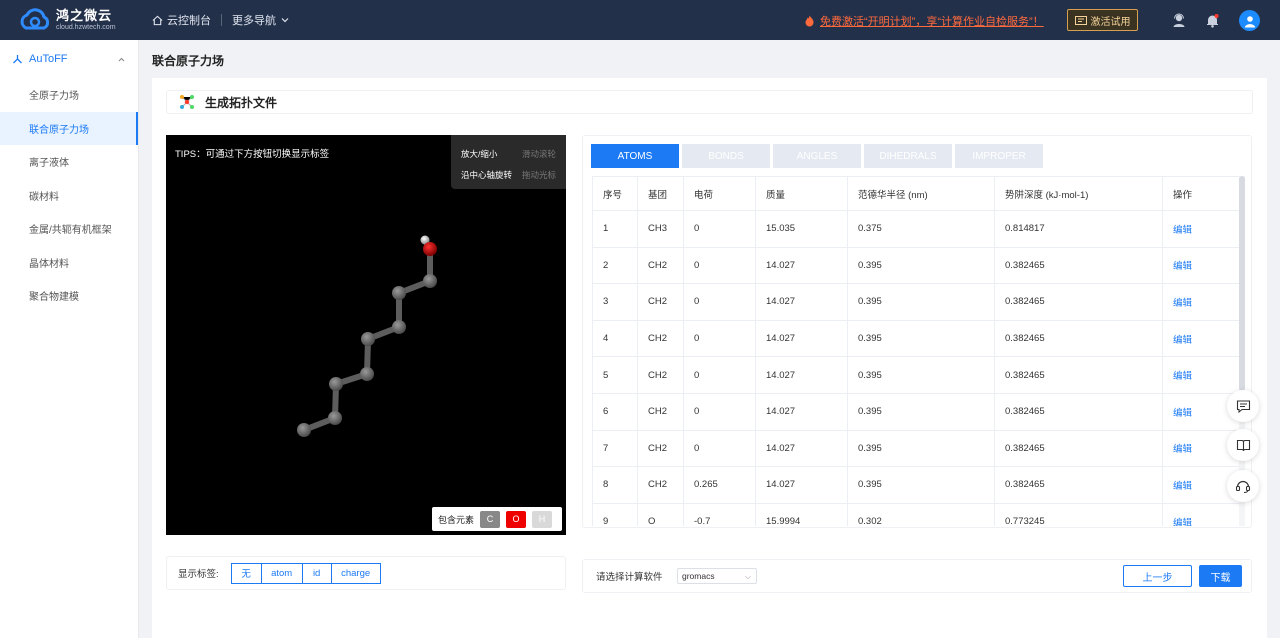  I want to click on tab-bonds: BONDS, so click(726, 156).